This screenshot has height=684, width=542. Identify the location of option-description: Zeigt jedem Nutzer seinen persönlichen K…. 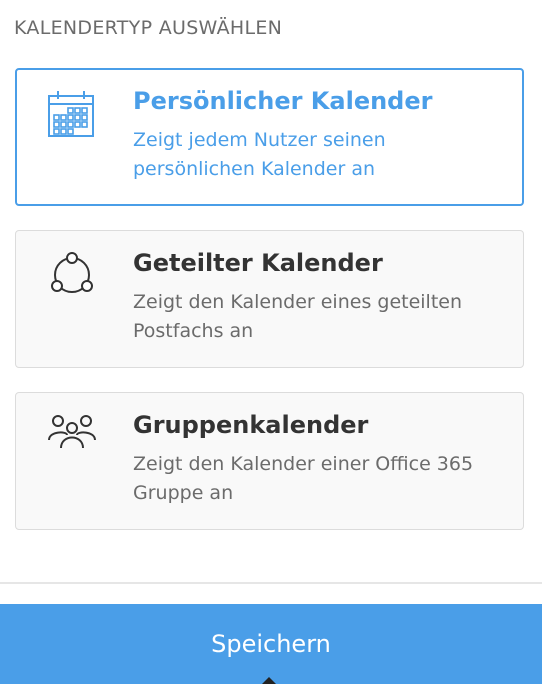
(259, 154).